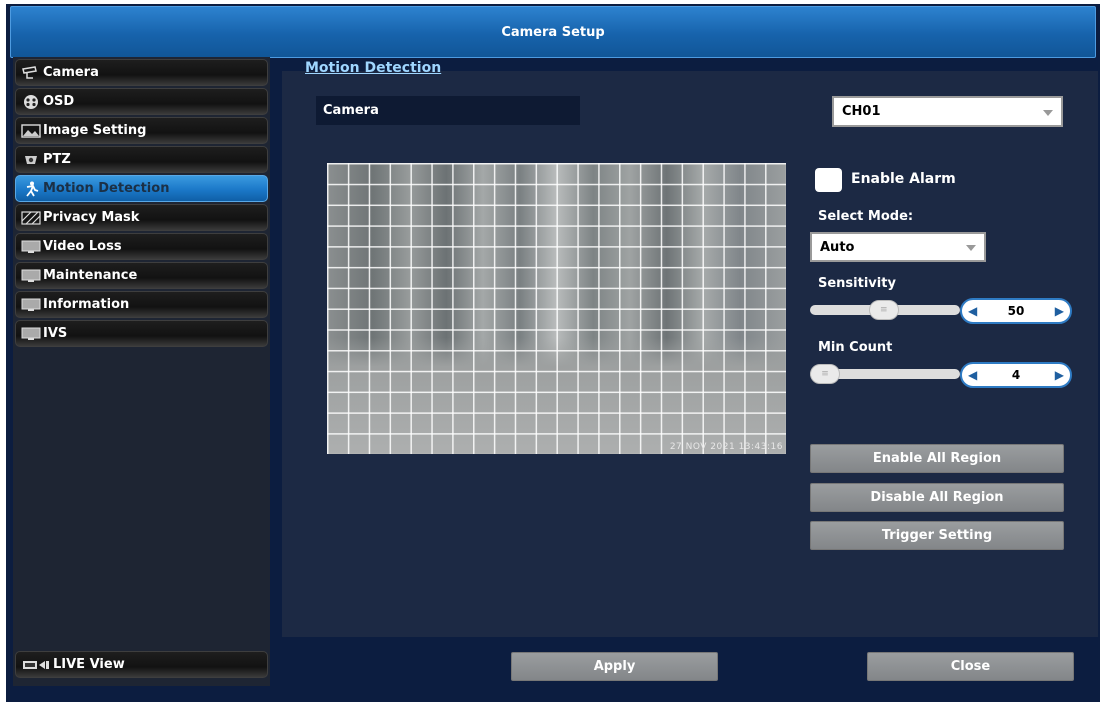 The height and width of the screenshot is (705, 1105). I want to click on sidebar-item-video-loss: Video Loss, so click(141, 246).